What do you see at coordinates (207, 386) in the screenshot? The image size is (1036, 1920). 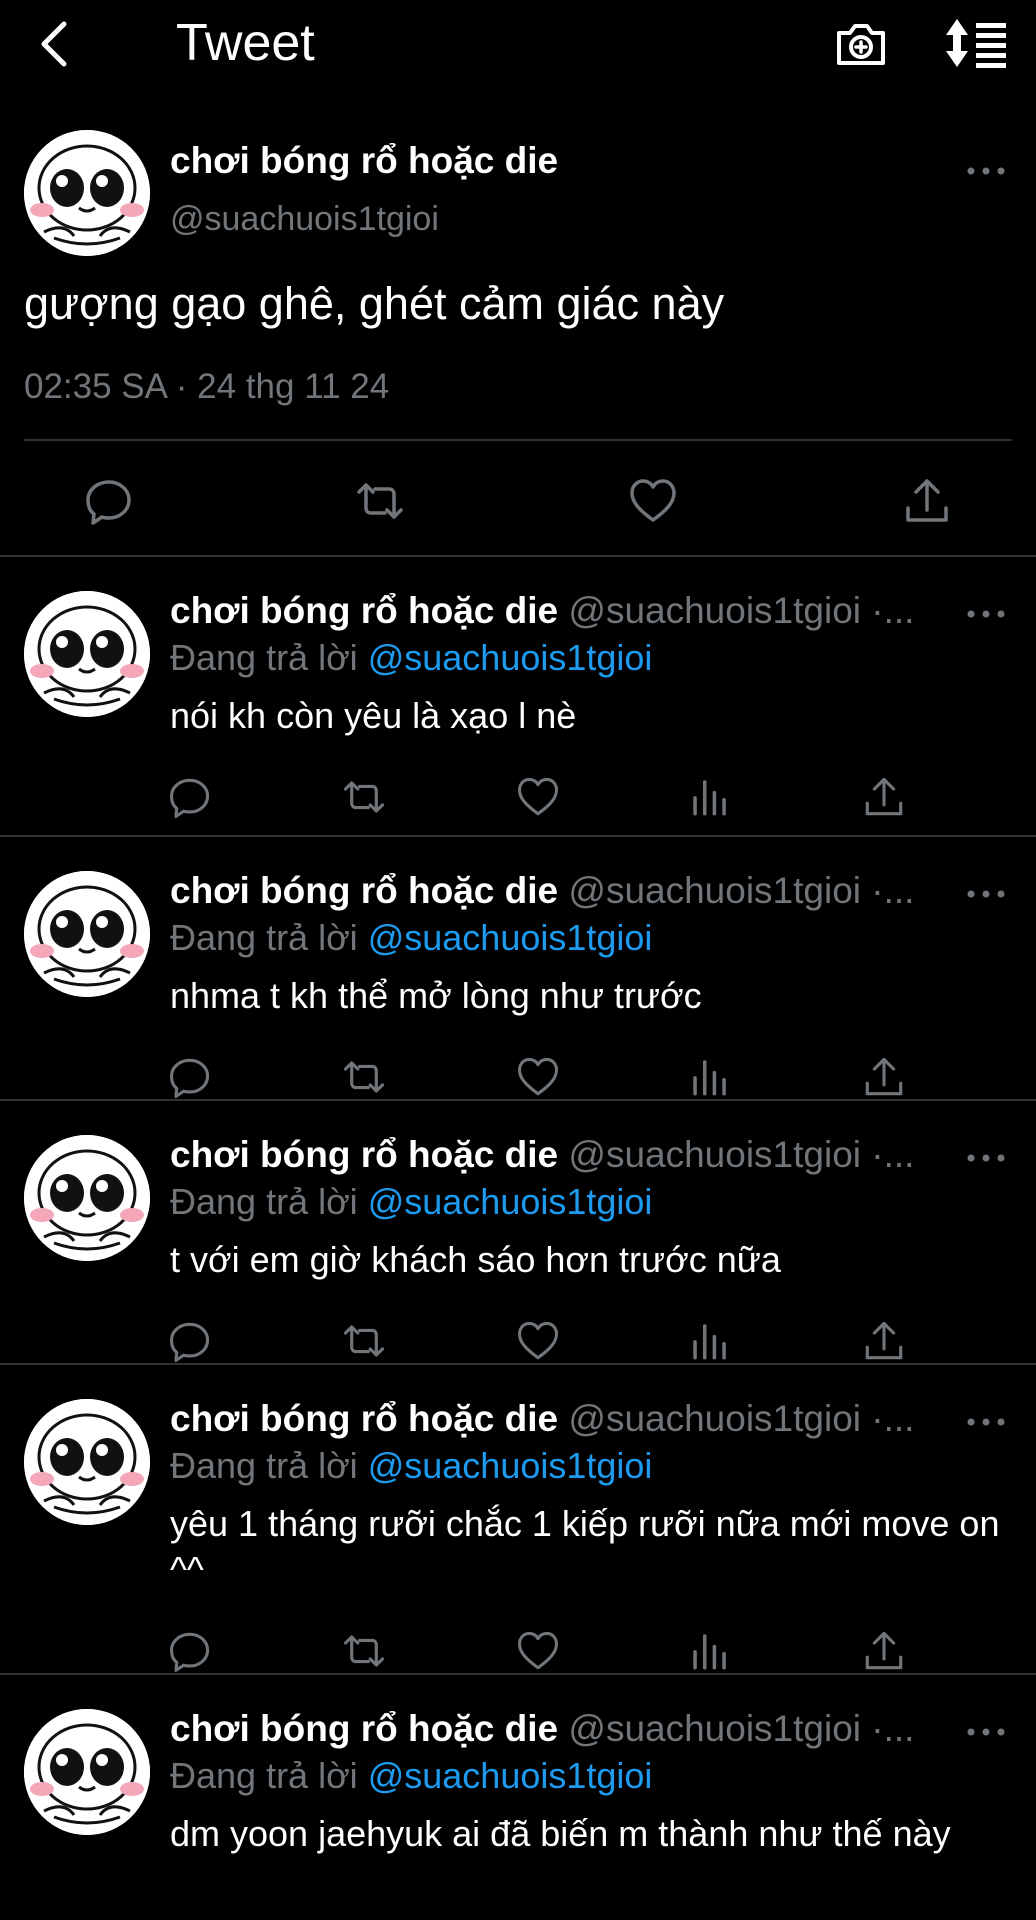 I see `tweet-timestamp: 02:35 SA · 24 thg 11 24` at bounding box center [207, 386].